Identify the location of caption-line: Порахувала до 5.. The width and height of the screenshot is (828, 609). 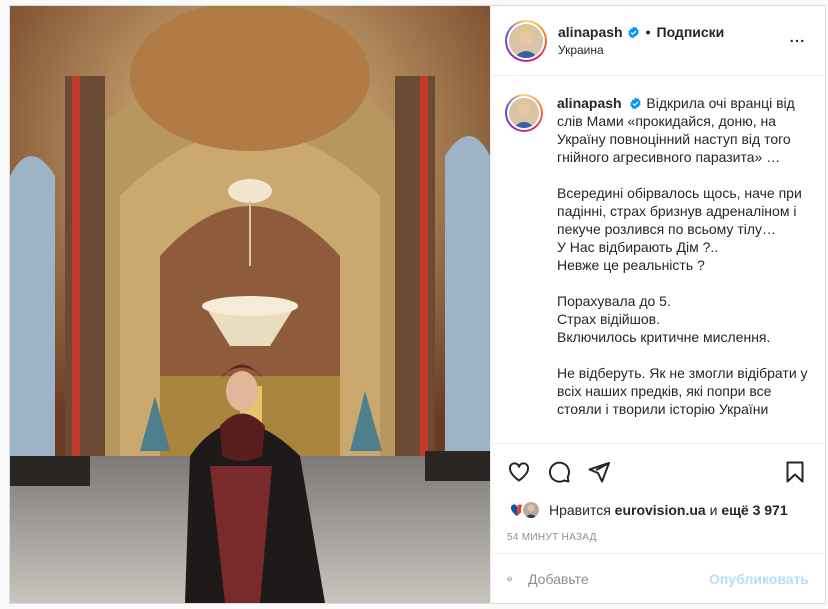
(614, 301).